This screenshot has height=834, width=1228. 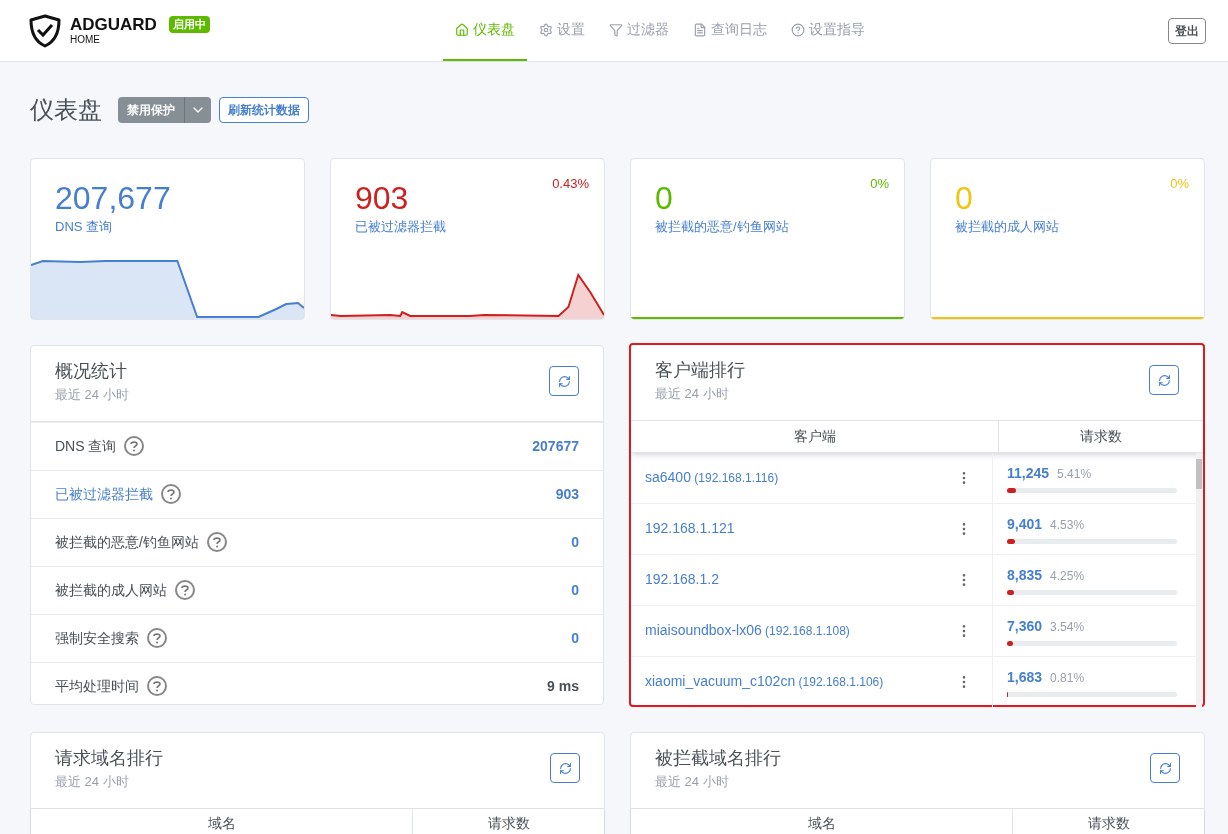 What do you see at coordinates (615, 29) in the screenshot?
I see `filter-icon` at bounding box center [615, 29].